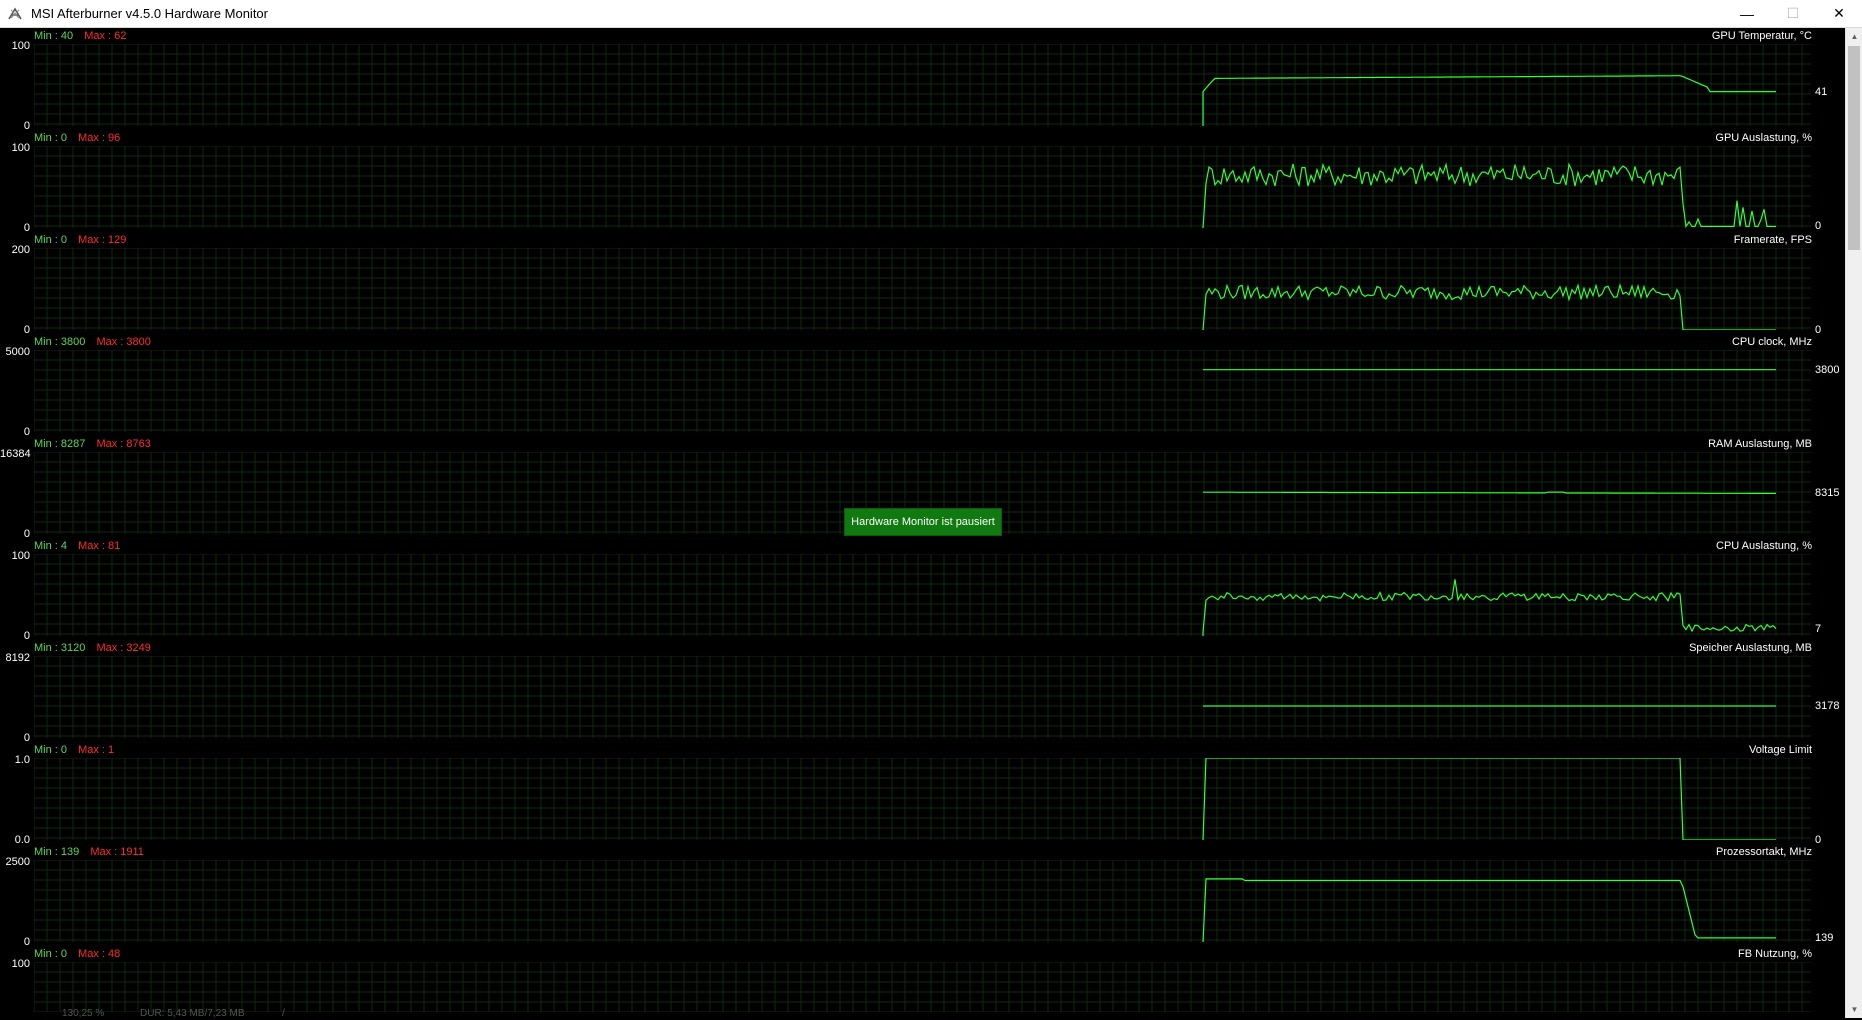 This screenshot has width=1862, height=1020. Describe the element at coordinates (283, 1013) in the screenshot. I see `bottom-status-text: /` at that location.